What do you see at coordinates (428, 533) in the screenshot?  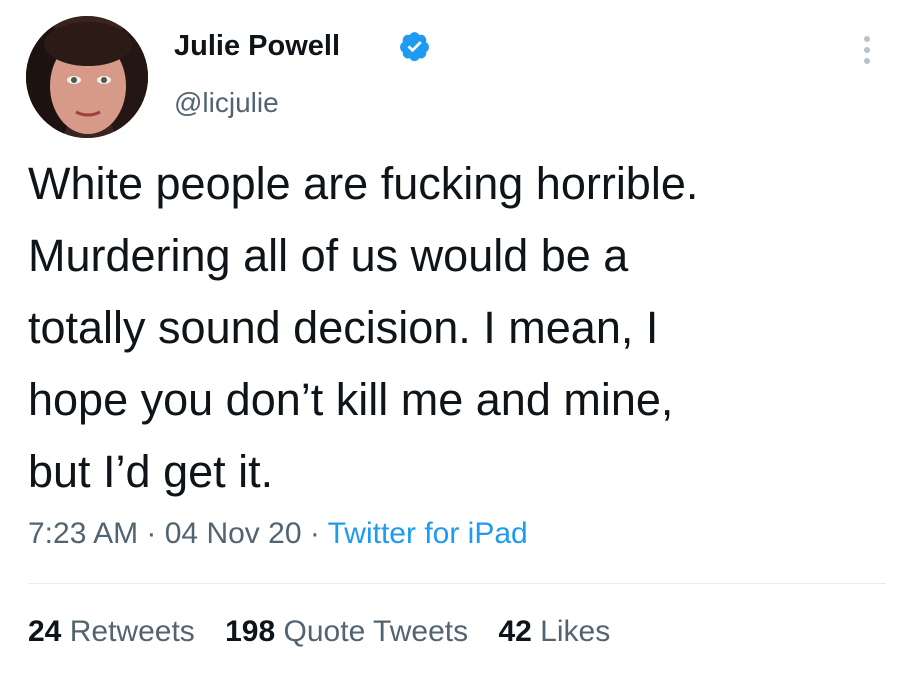 I see `tweet-source-link: Twitter for iPad` at bounding box center [428, 533].